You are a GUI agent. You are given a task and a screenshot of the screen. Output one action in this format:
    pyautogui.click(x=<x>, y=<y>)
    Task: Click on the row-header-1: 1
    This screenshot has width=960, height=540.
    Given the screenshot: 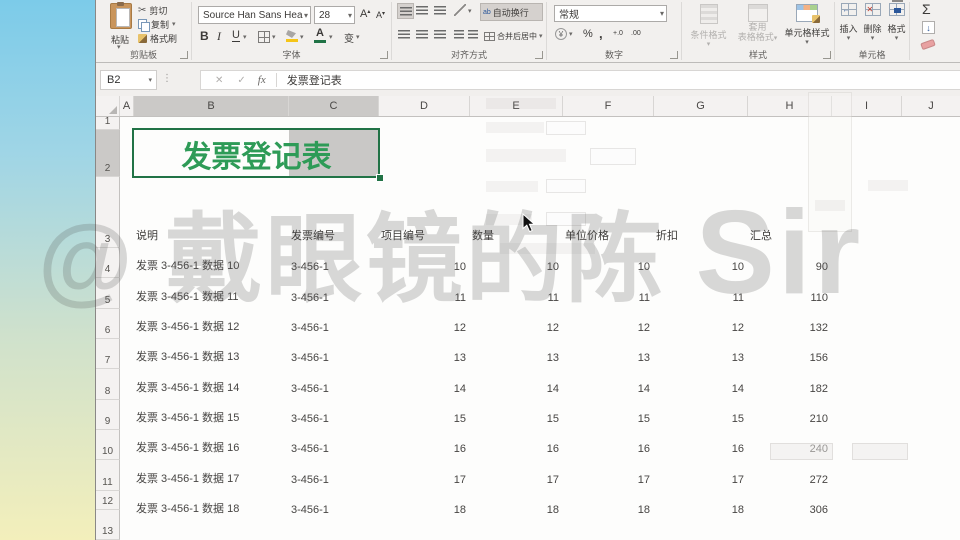 What is the action you would take?
    pyautogui.click(x=108, y=123)
    